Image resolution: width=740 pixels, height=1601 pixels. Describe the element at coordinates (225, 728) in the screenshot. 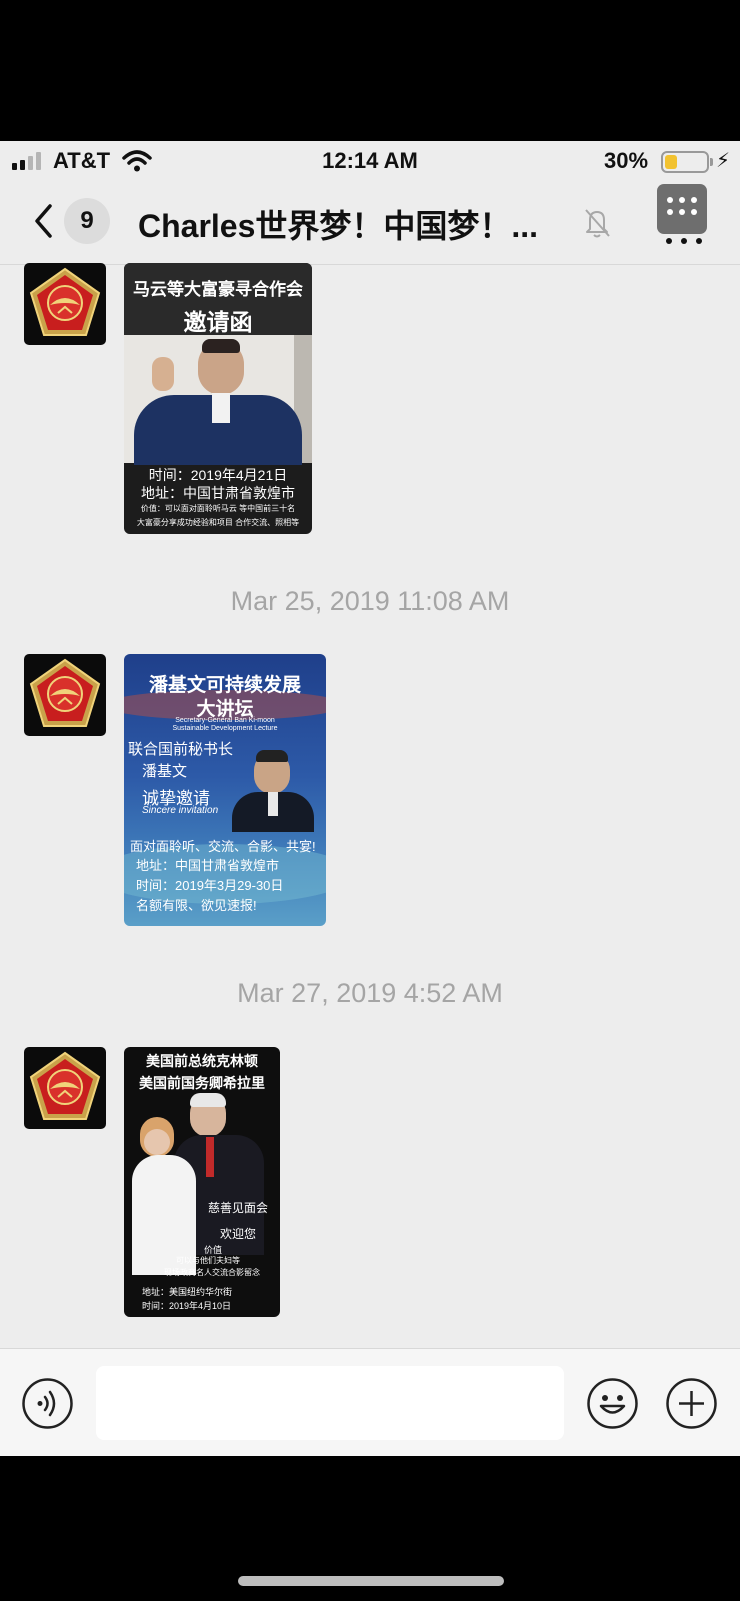

I see `poster-subtitle-en: Sustainable Development Lecture` at that location.